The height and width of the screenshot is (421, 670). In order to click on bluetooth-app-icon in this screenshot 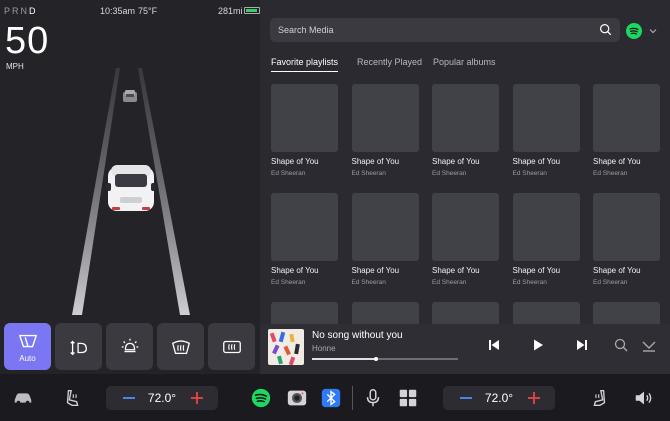, I will do `click(331, 398)`.